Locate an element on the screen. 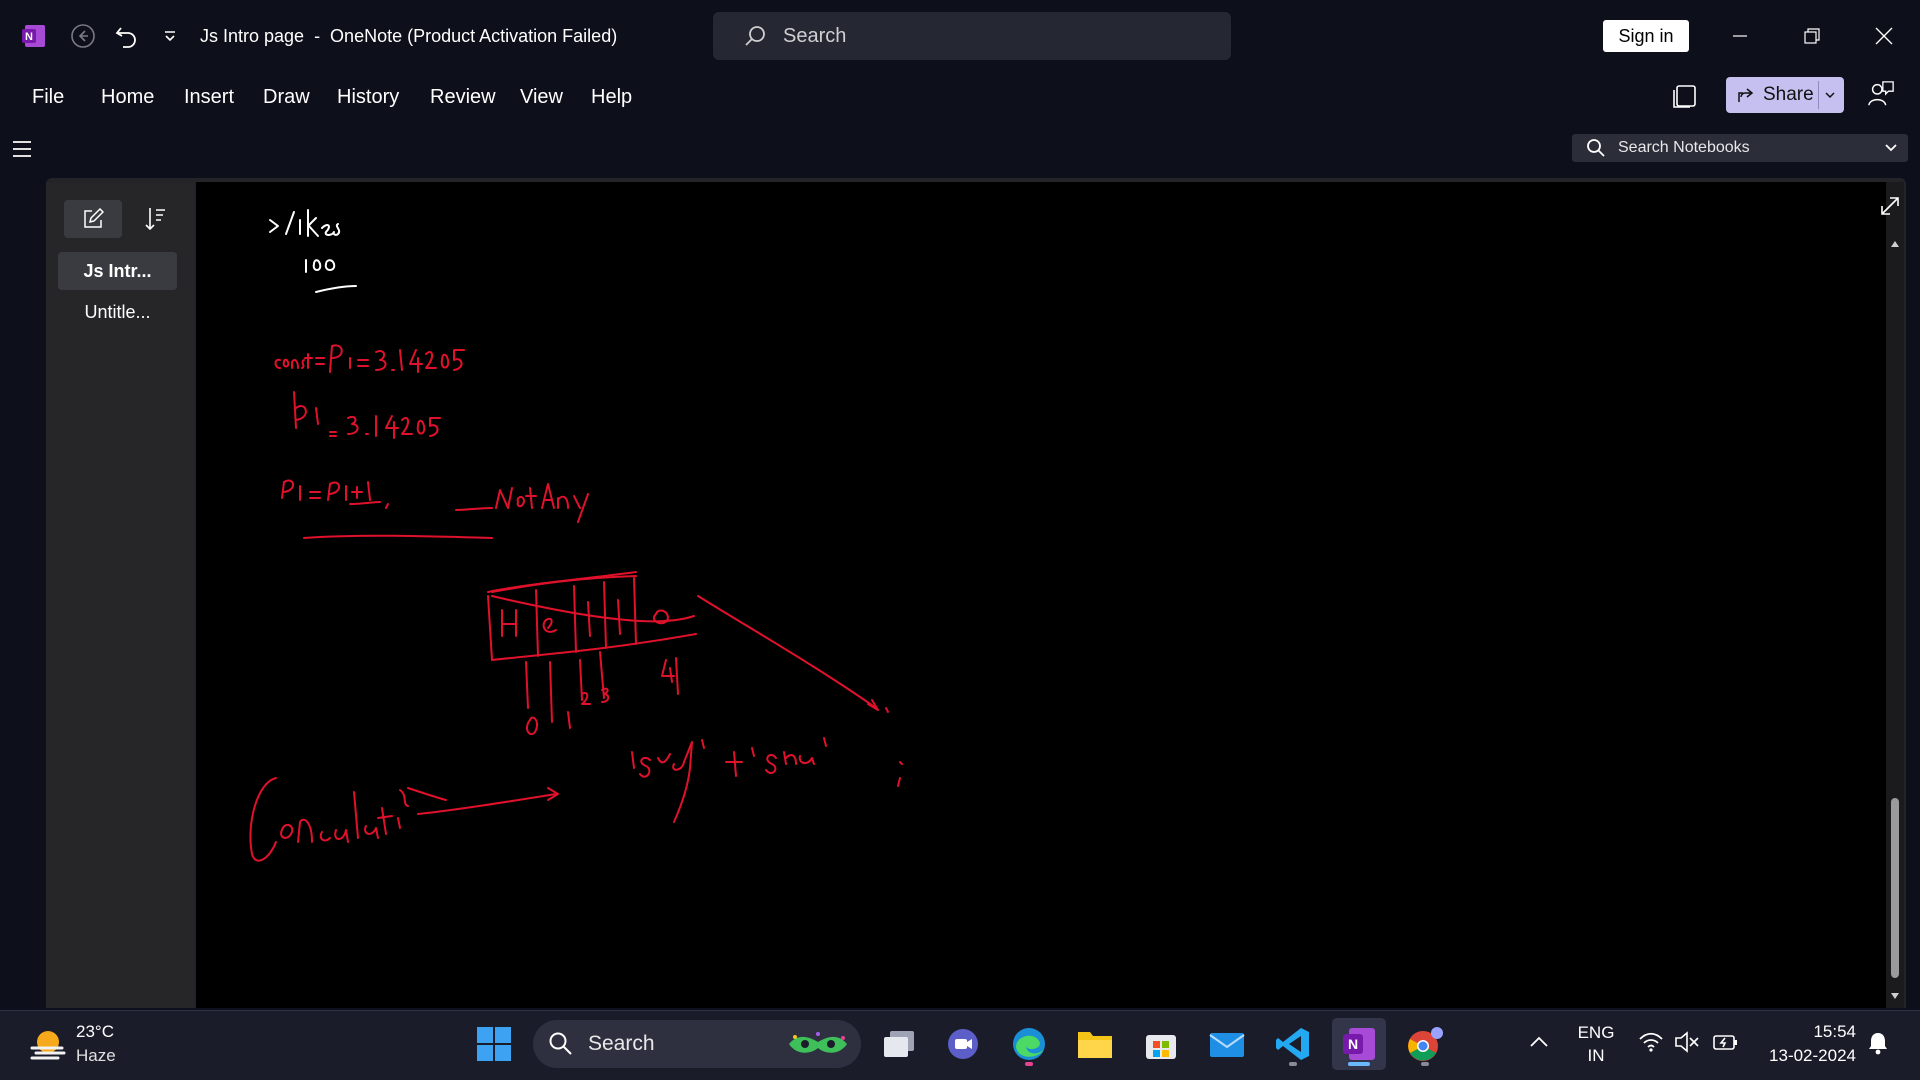  volume-muted-icon is located at coordinates (1687, 1042).